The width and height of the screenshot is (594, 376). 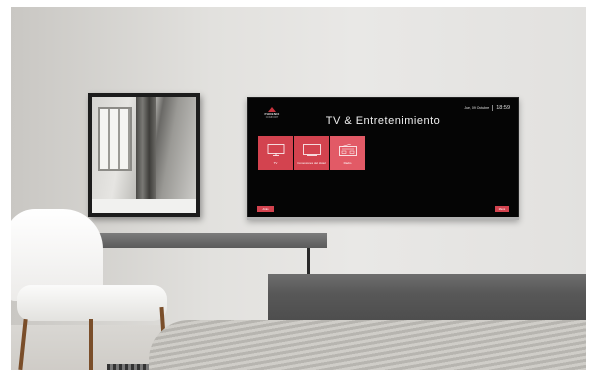 I want to click on wall-mirror, so click(x=144, y=155).